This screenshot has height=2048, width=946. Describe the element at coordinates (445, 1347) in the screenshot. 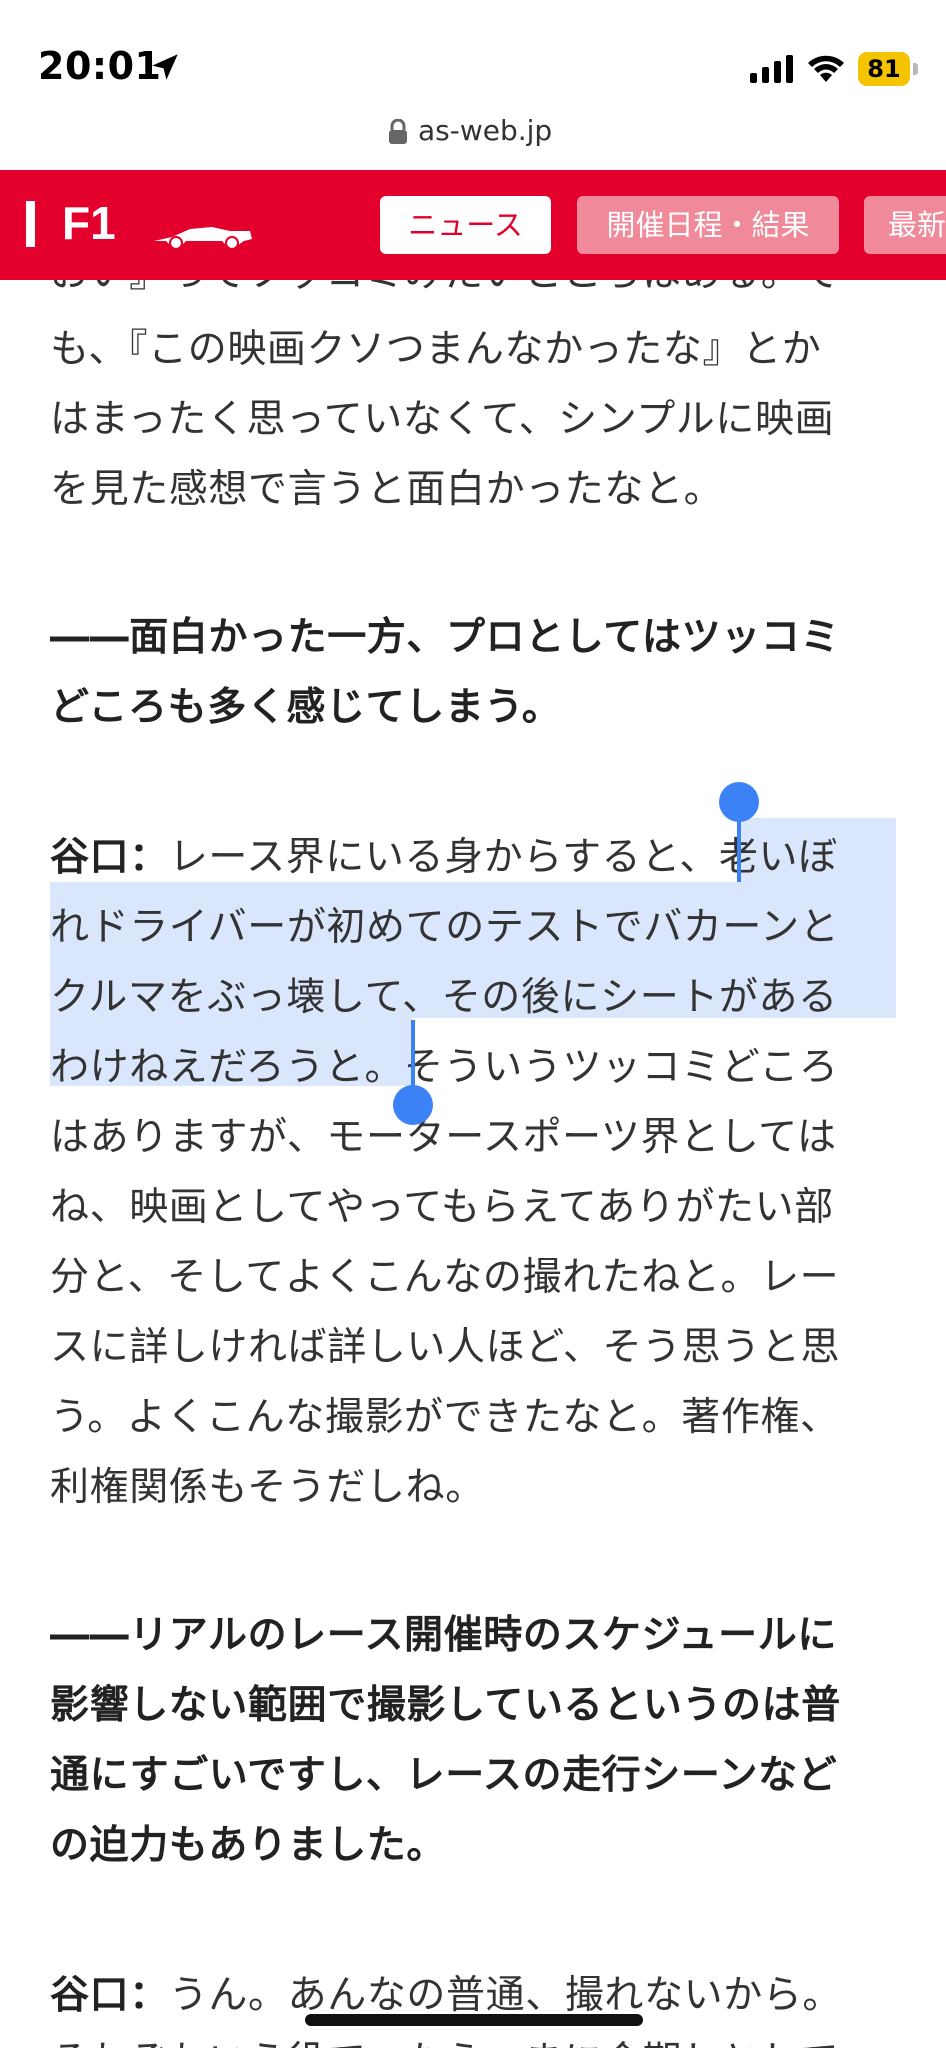

I see `article-text-line: スに詳しければ詳しい人ほど、そう思うと思` at that location.